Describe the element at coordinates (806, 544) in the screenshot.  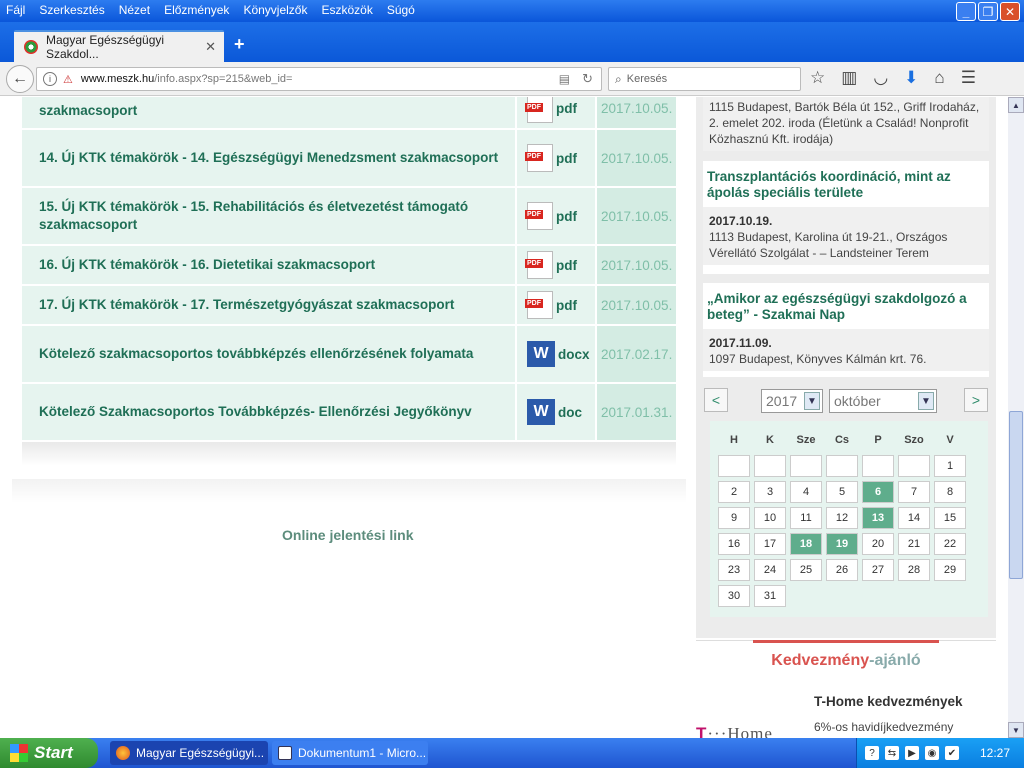
I see `calendar-day: 18` at that location.